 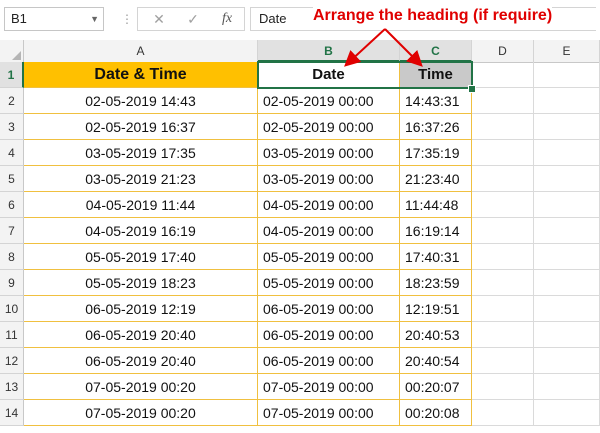 I want to click on column-header-c: C, so click(x=436, y=51).